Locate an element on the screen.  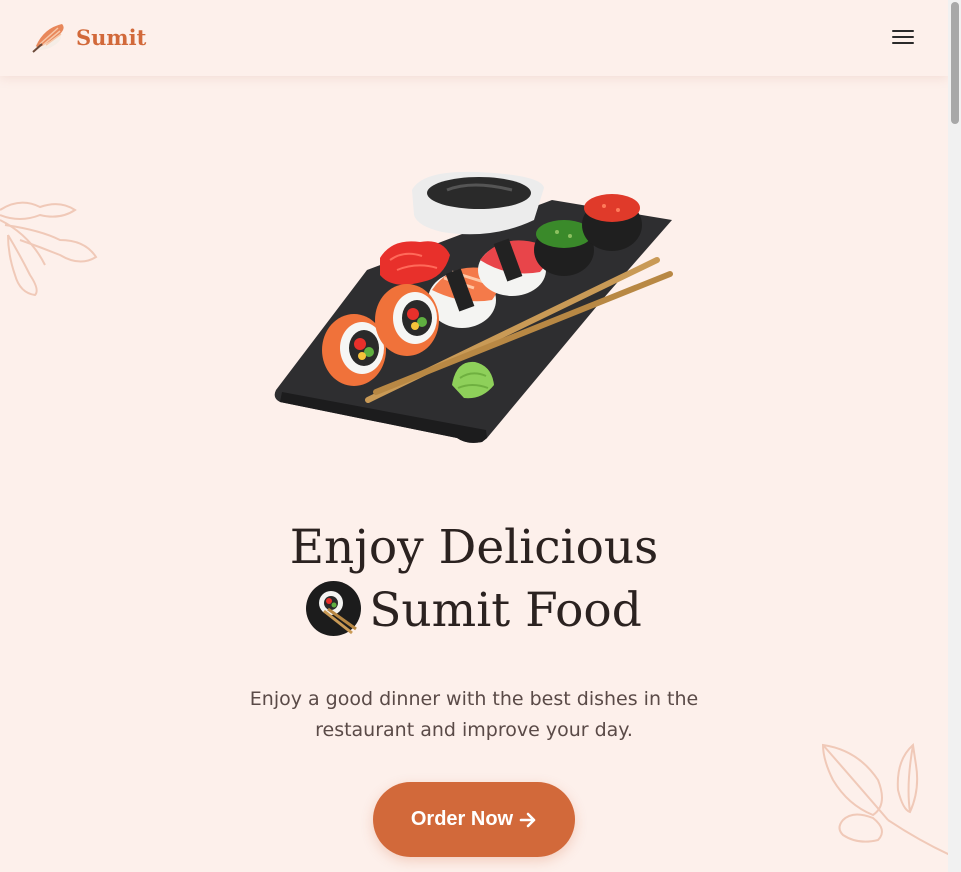
leaf-decoration-right-icon is located at coordinates (885, 799).